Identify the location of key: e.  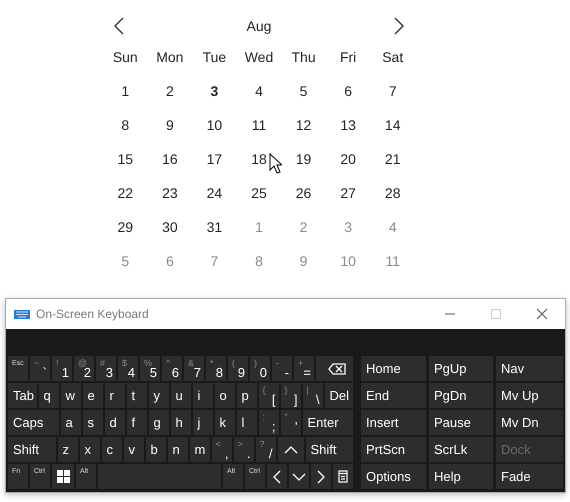
(92, 395).